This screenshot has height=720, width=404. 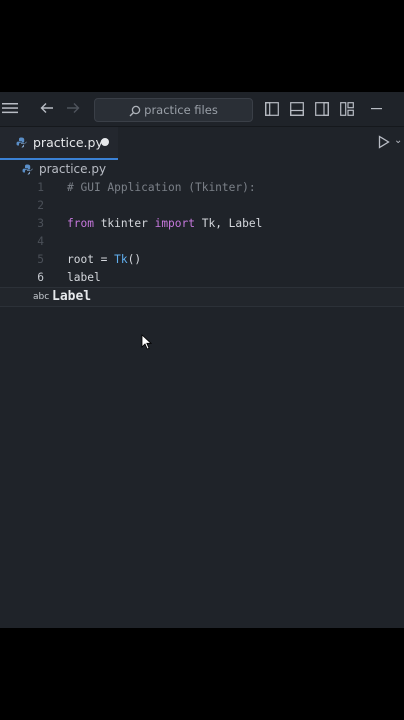 I want to click on function-token: Tk, so click(x=121, y=259).